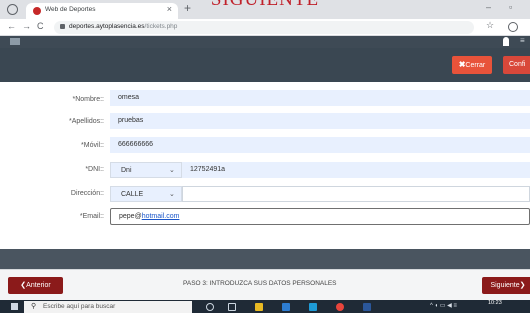 The height and width of the screenshot is (313, 530). Describe the element at coordinates (40, 26) in the screenshot. I see `refresh-icon: C` at that location.